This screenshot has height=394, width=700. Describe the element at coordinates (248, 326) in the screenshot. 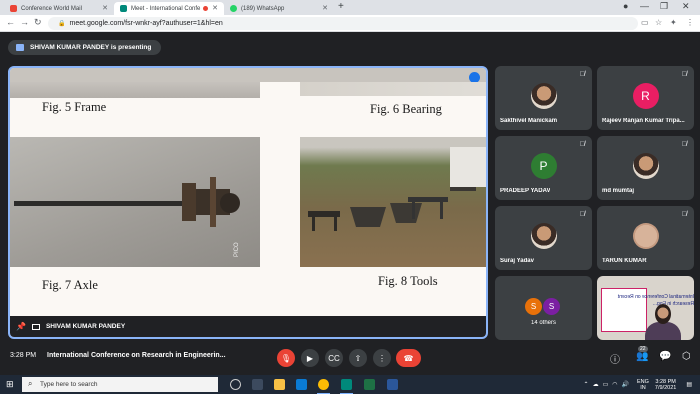

I see `presenter-footer: 📌 SHIVAM KUMAR PANDEY` at that location.